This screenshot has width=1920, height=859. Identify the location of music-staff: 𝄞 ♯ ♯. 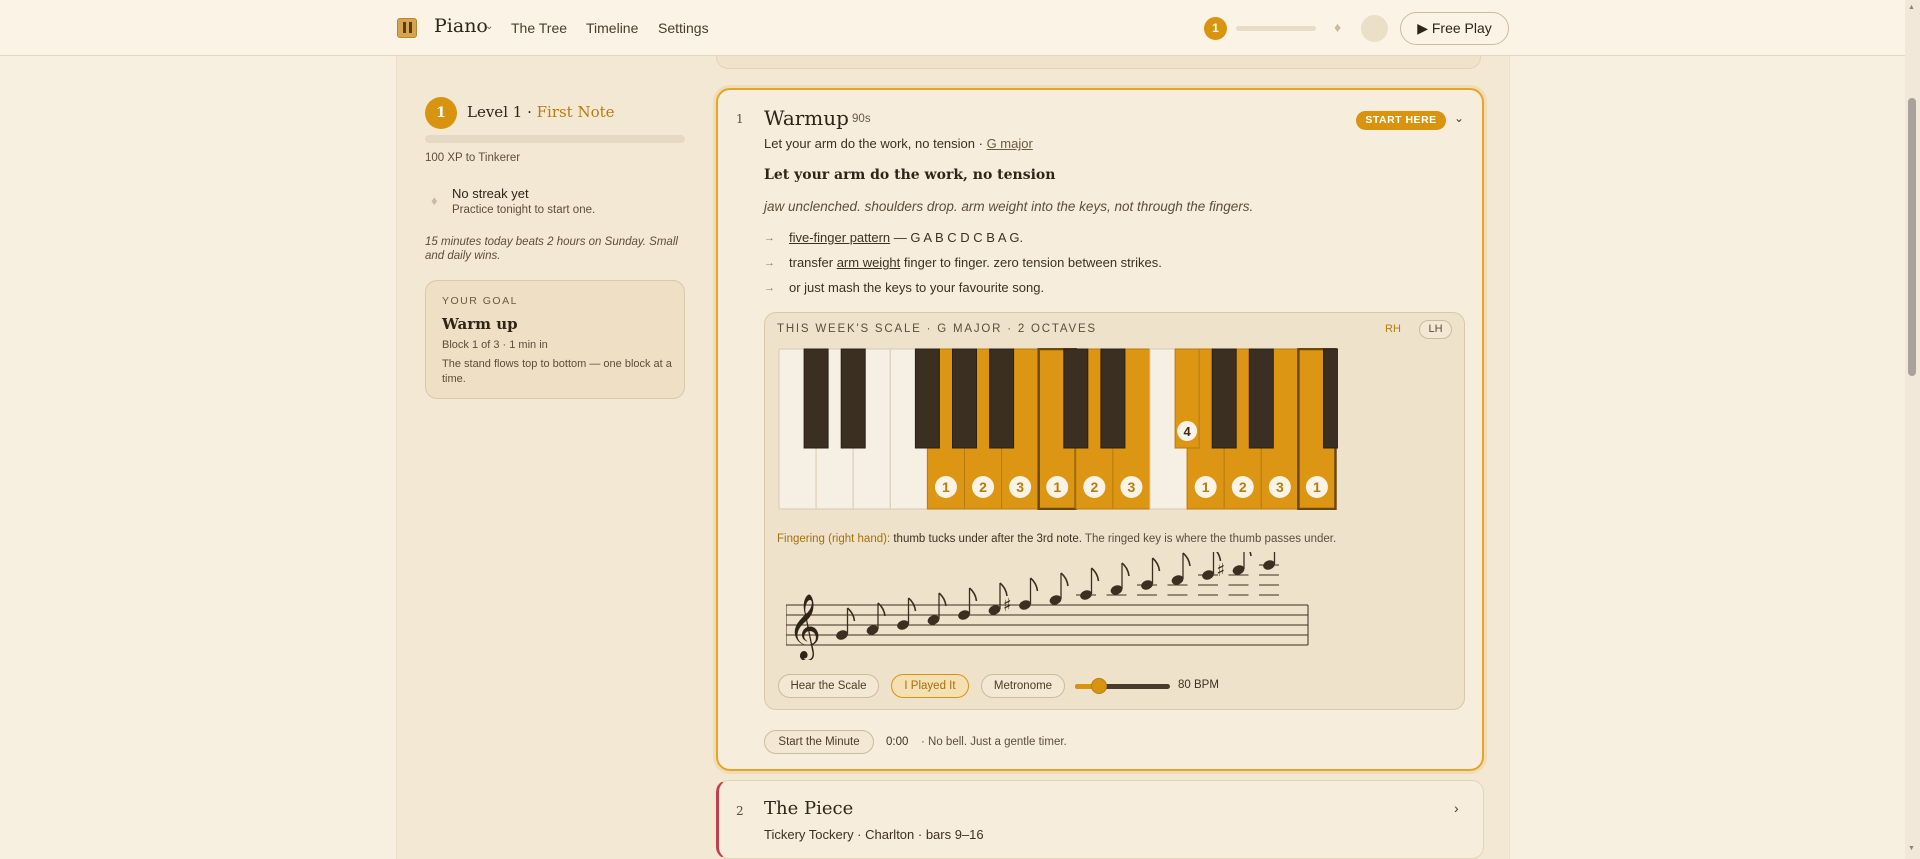
(1047, 606).